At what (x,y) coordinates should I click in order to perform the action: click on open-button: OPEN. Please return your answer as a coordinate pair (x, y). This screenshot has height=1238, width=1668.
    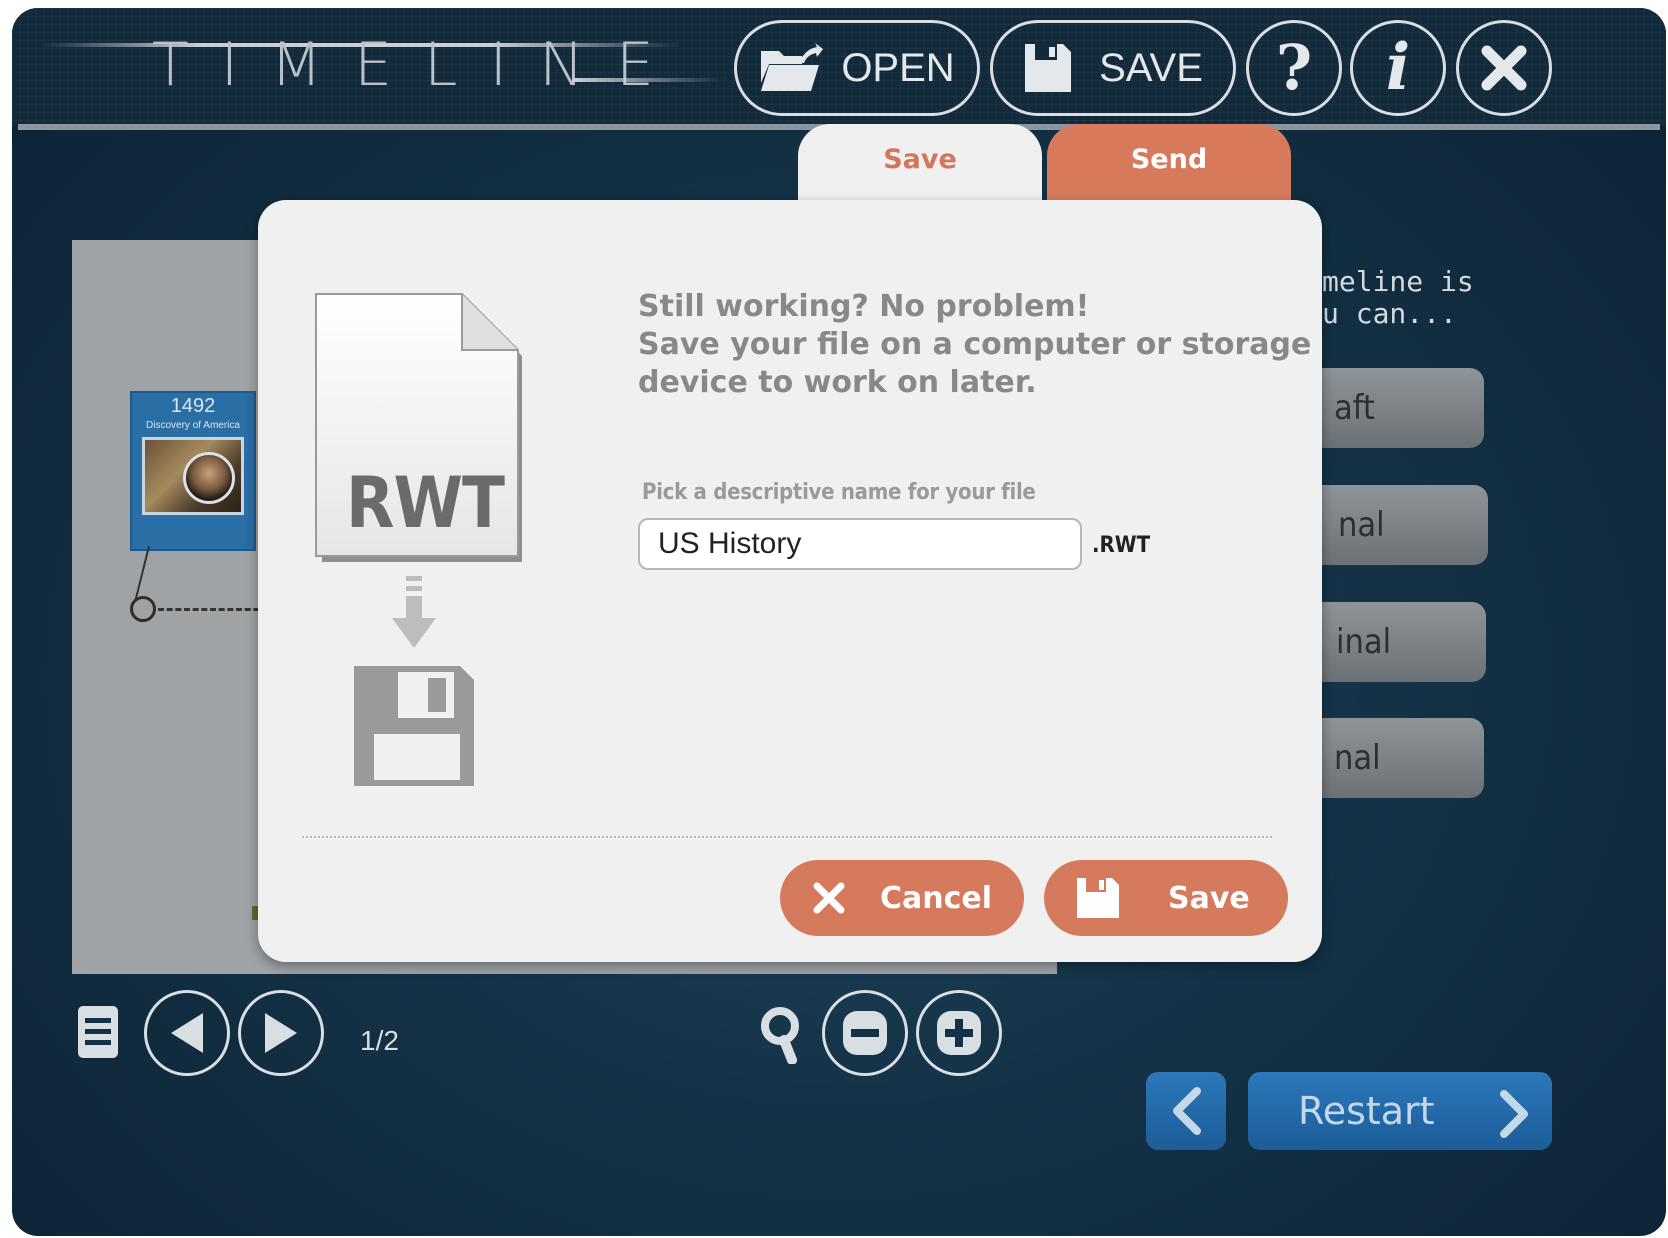
    Looking at the image, I should click on (857, 68).